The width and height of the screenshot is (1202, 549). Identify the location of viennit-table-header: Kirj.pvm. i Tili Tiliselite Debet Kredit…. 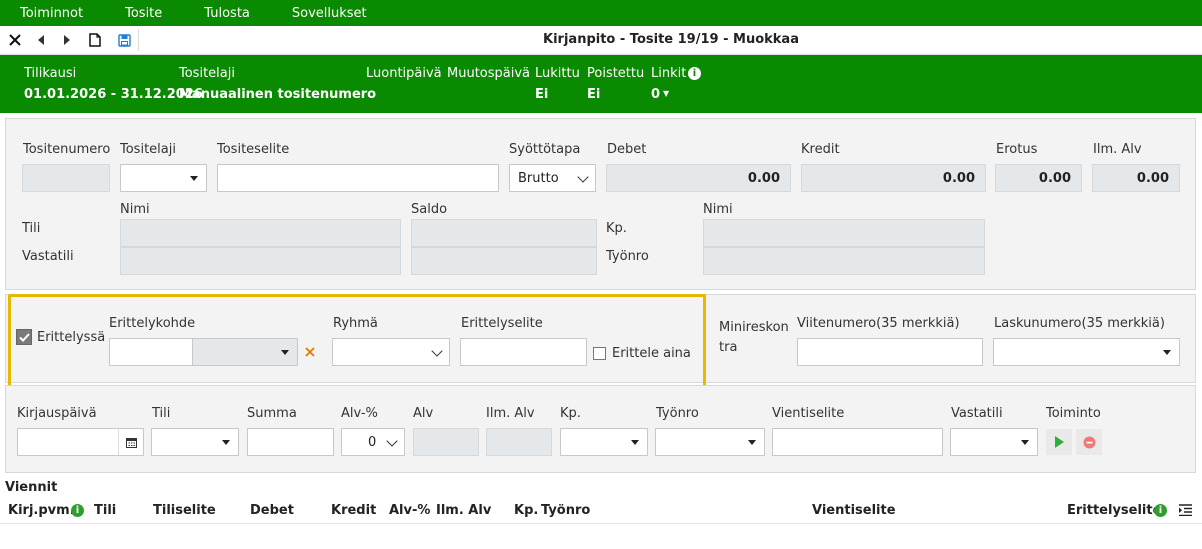
(601, 511).